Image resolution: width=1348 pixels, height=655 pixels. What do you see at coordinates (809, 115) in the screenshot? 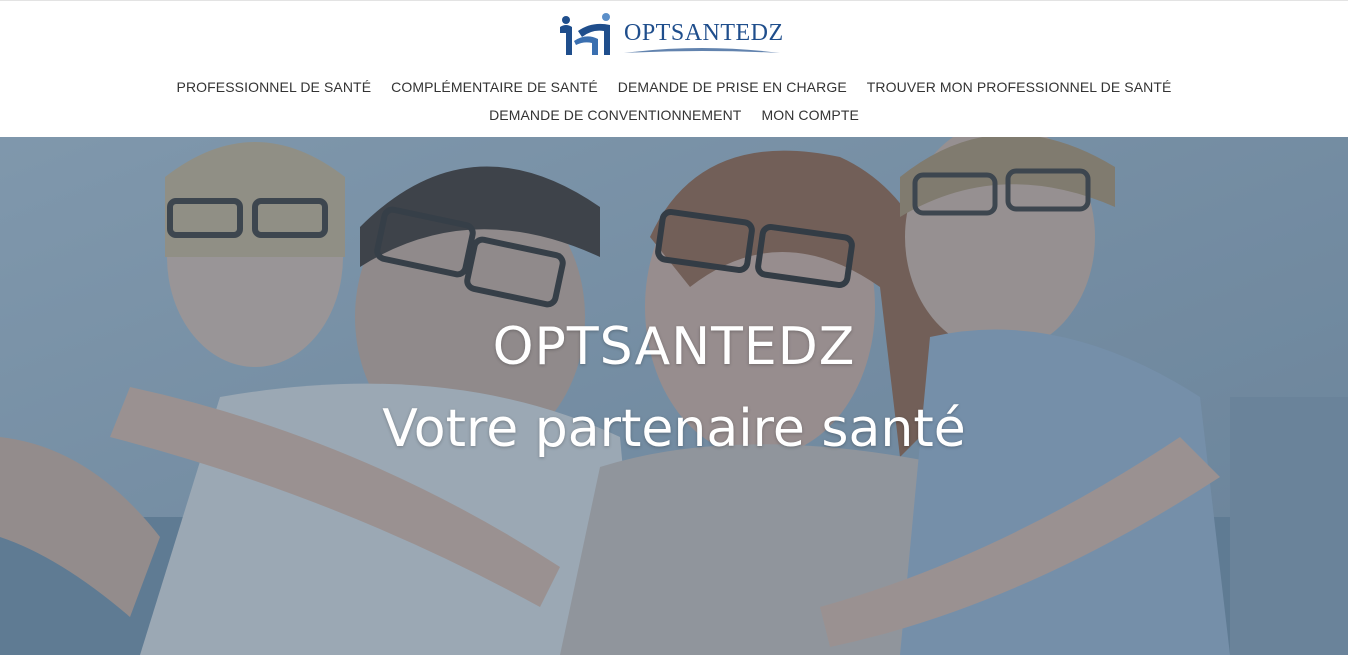
I see `nav-item-mon-compte: MON COMPTE` at bounding box center [809, 115].